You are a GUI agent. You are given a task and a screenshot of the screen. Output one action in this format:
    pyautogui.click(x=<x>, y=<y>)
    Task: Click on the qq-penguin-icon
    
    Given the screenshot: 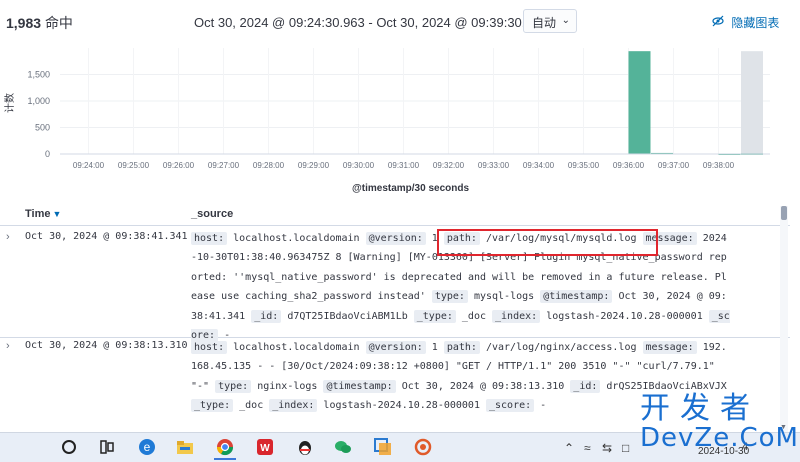 What is the action you would take?
    pyautogui.click(x=305, y=447)
    